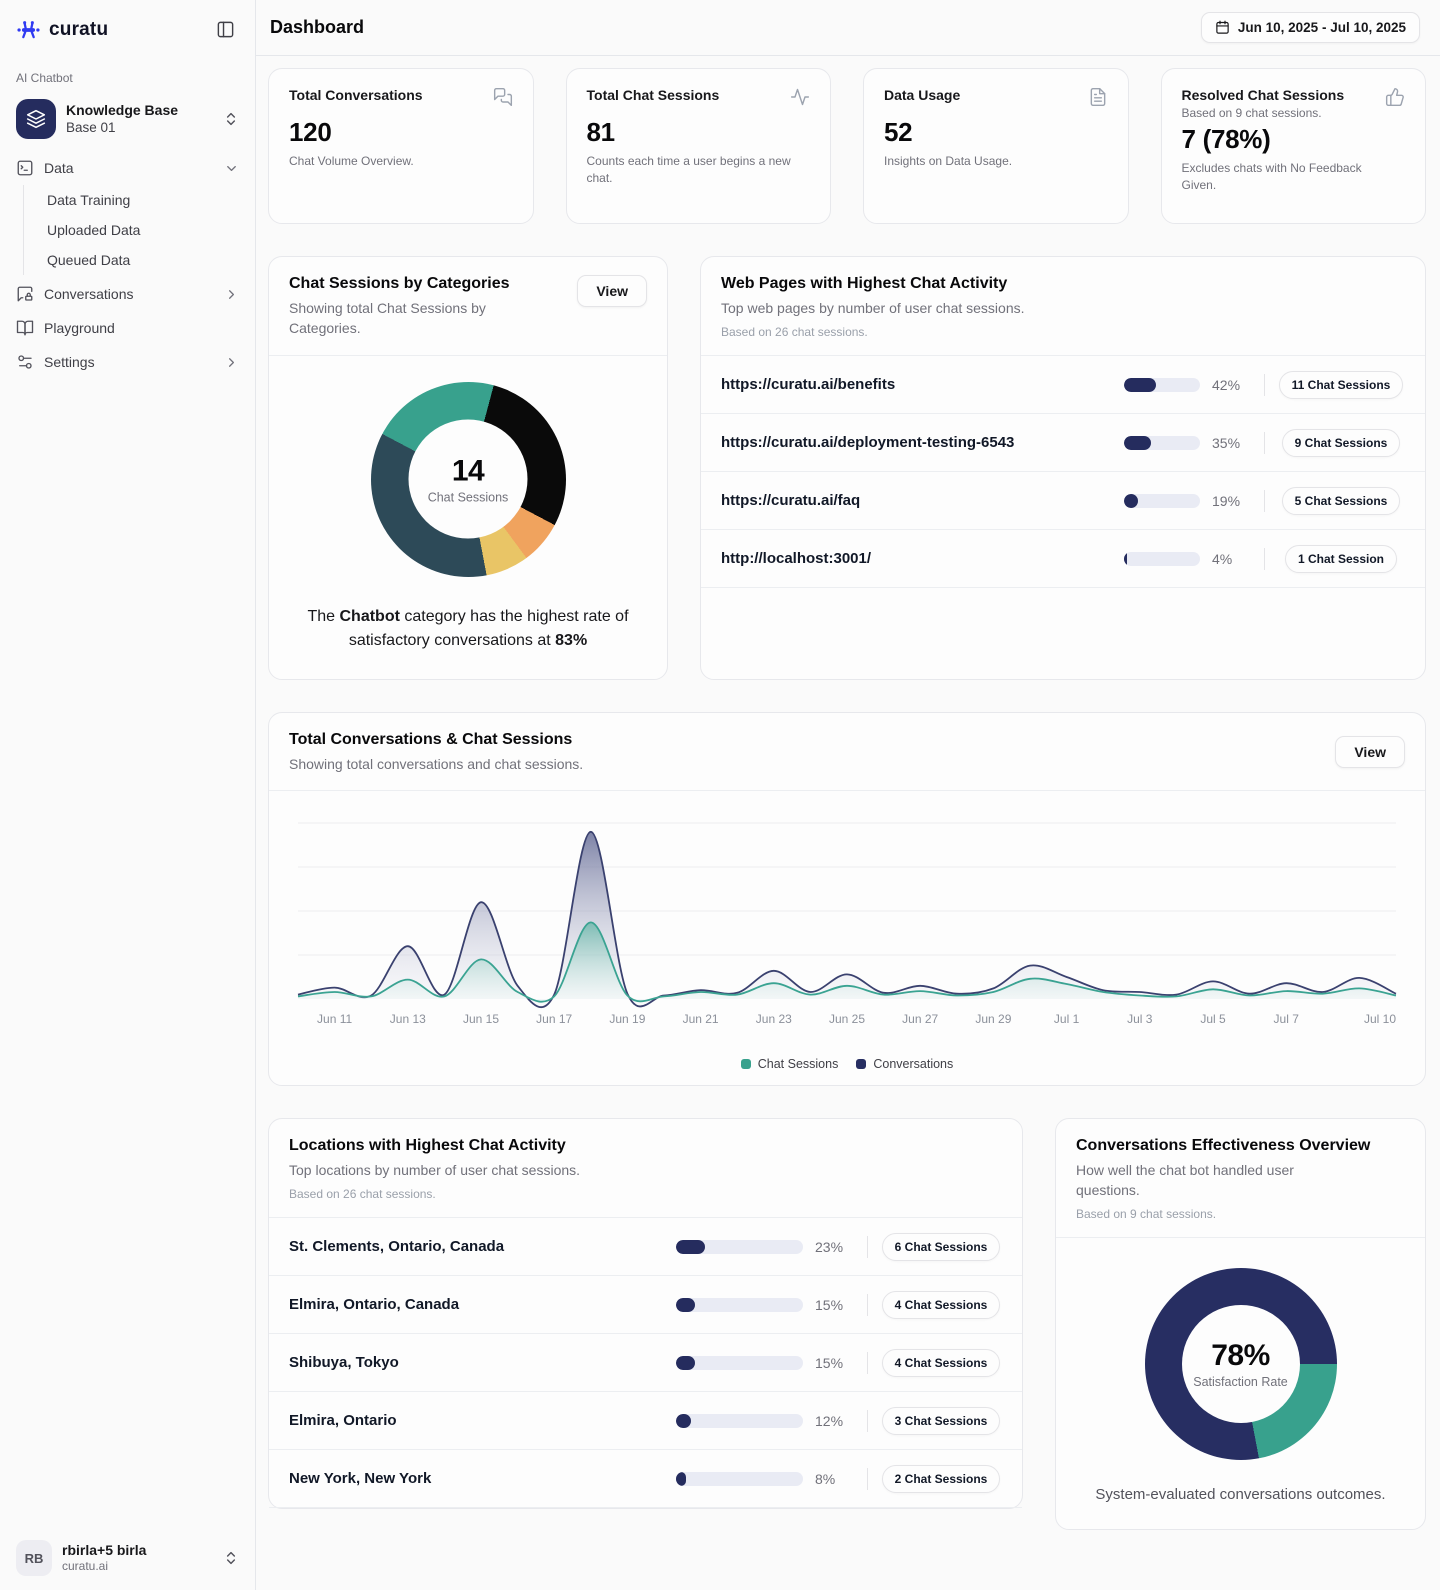 The height and width of the screenshot is (1590, 1440). I want to click on knowledge-base-selector: Knowledge Base Base 01, so click(127, 119).